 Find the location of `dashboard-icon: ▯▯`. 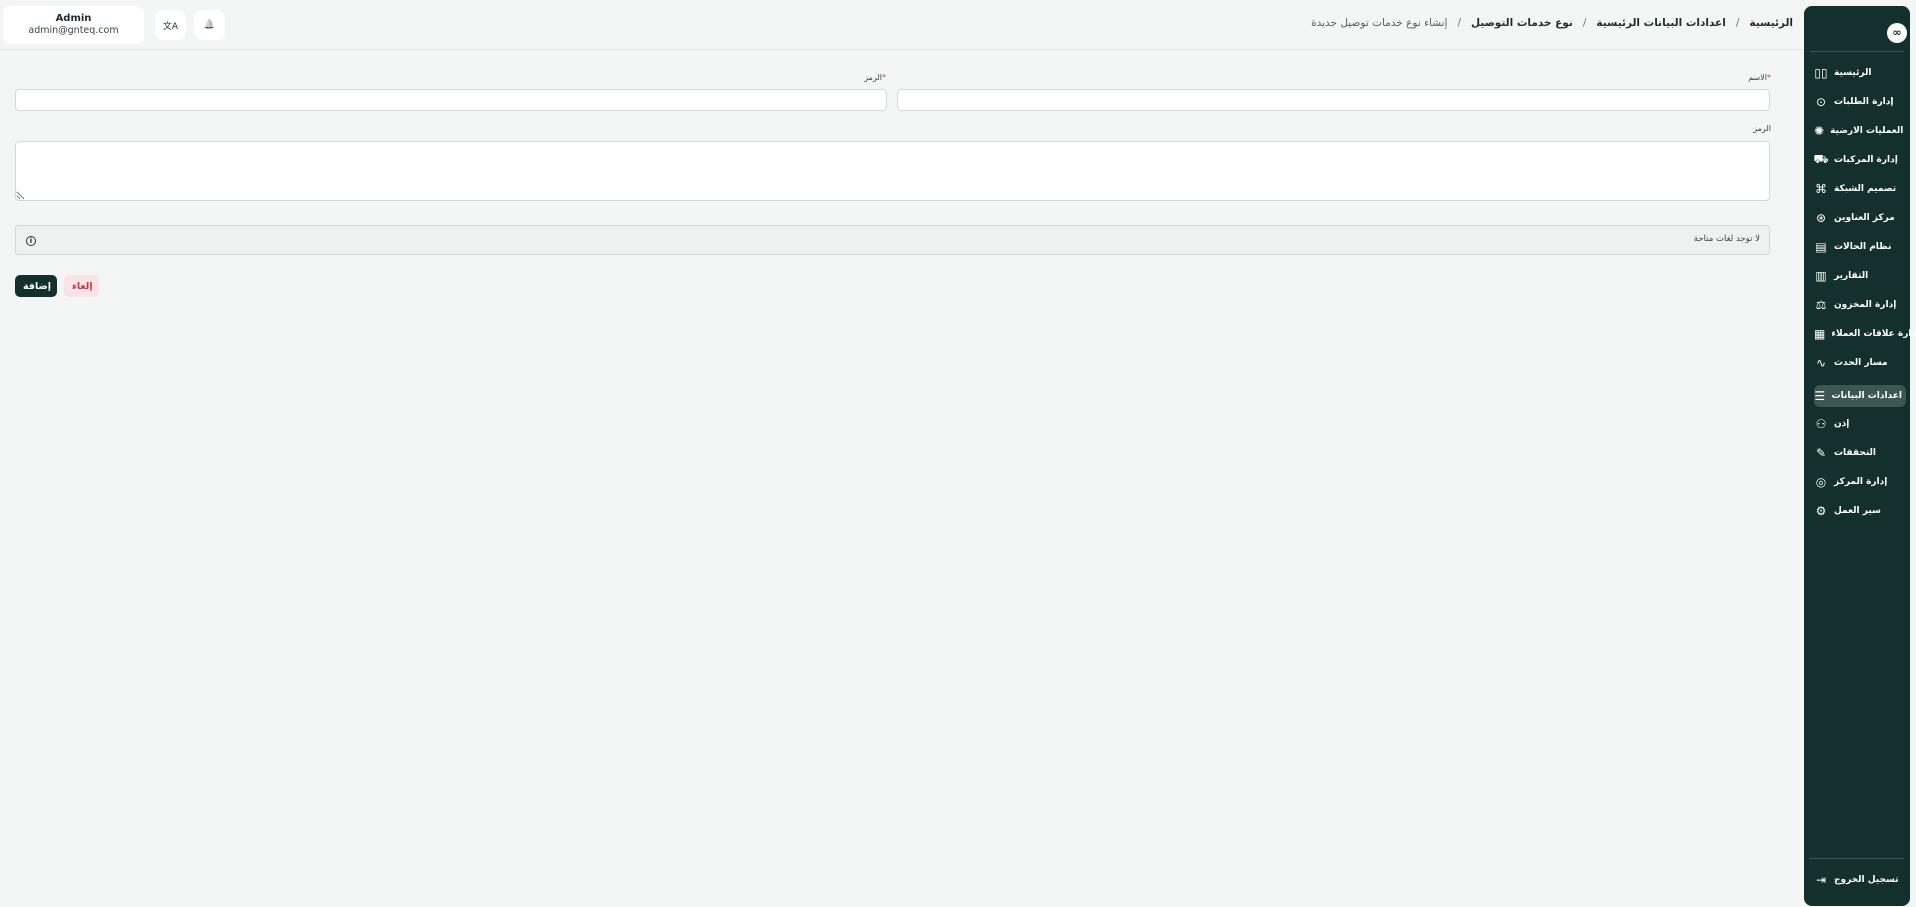

dashboard-icon: ▯▯ is located at coordinates (1821, 73).